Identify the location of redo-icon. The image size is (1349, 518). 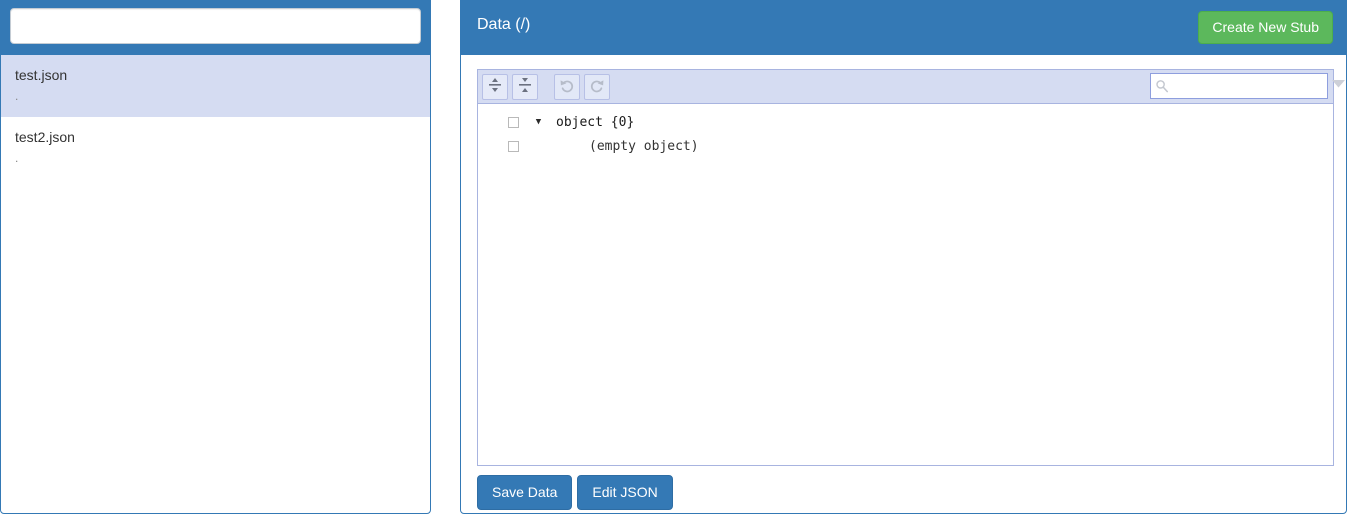
(597, 86).